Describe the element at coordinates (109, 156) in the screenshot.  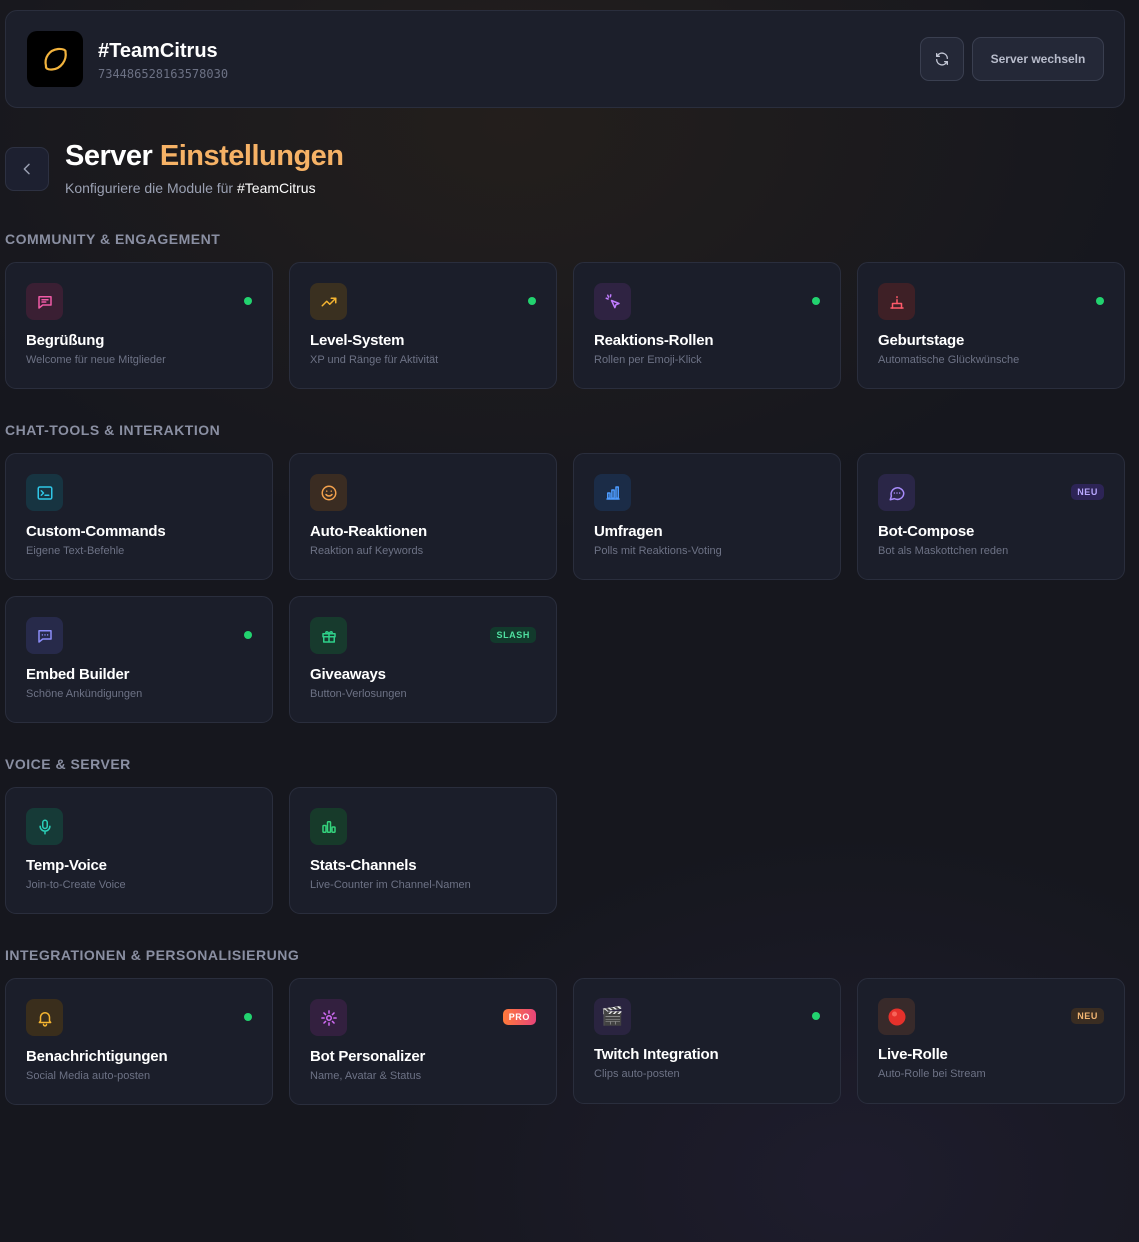
I see `page-title-prefix: Server` at that location.